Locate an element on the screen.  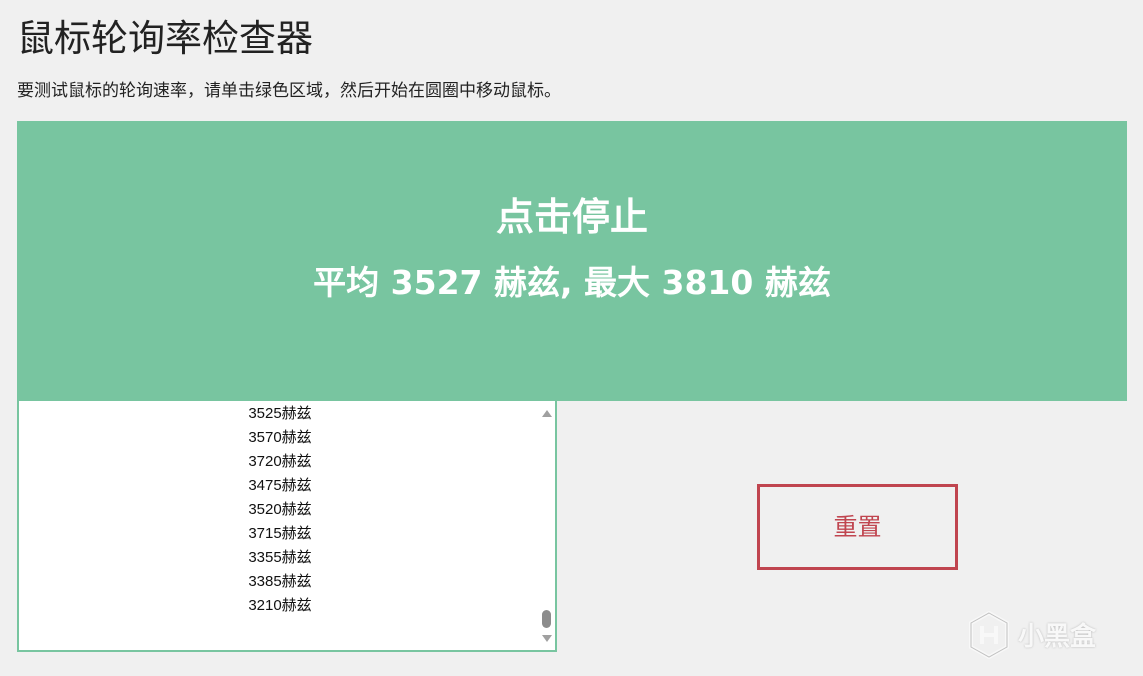
reset-button: 重置 is located at coordinates (857, 527).